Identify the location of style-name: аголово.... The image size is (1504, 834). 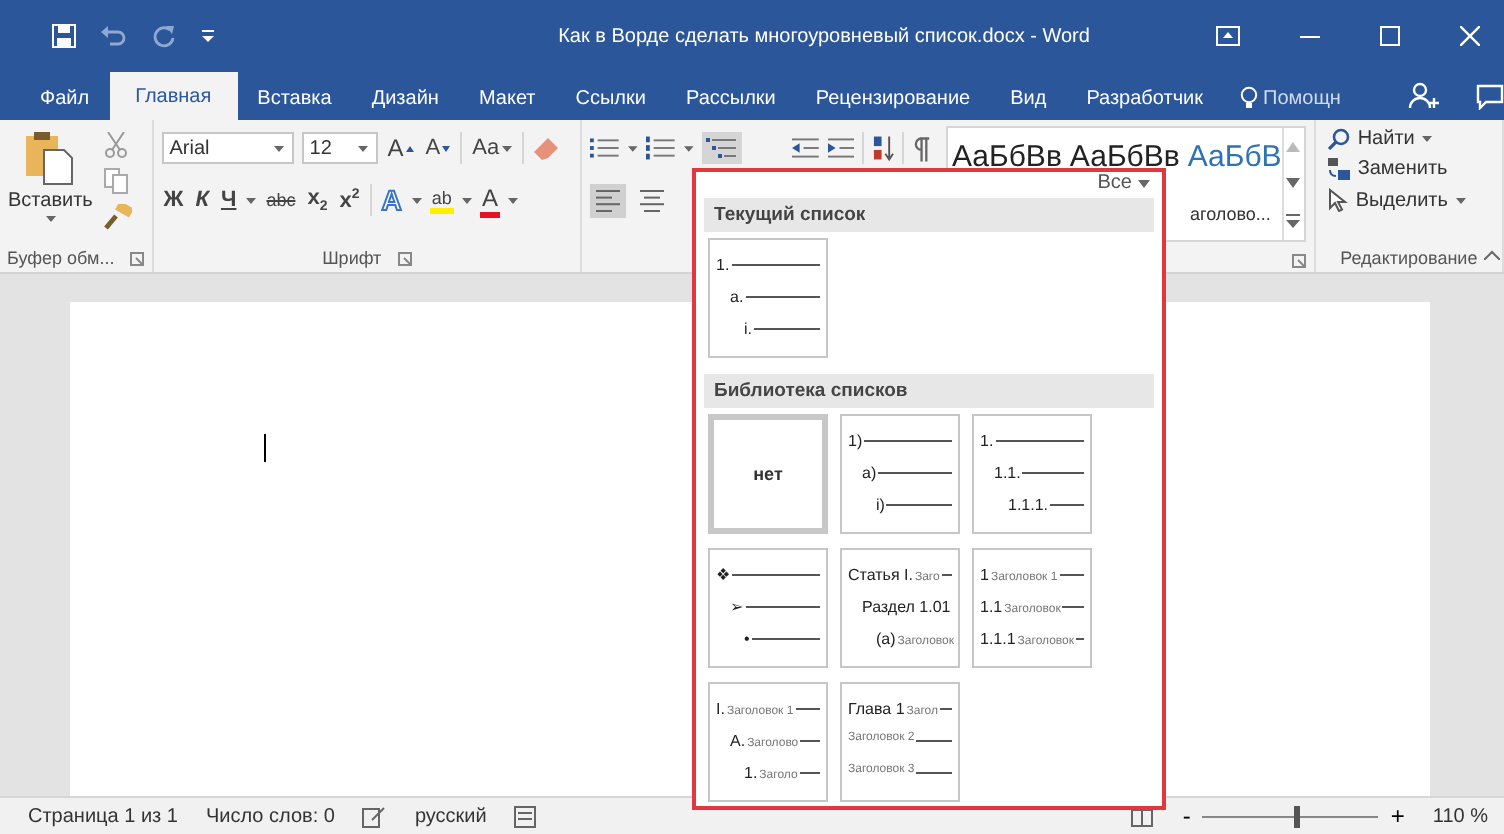
(1230, 214).